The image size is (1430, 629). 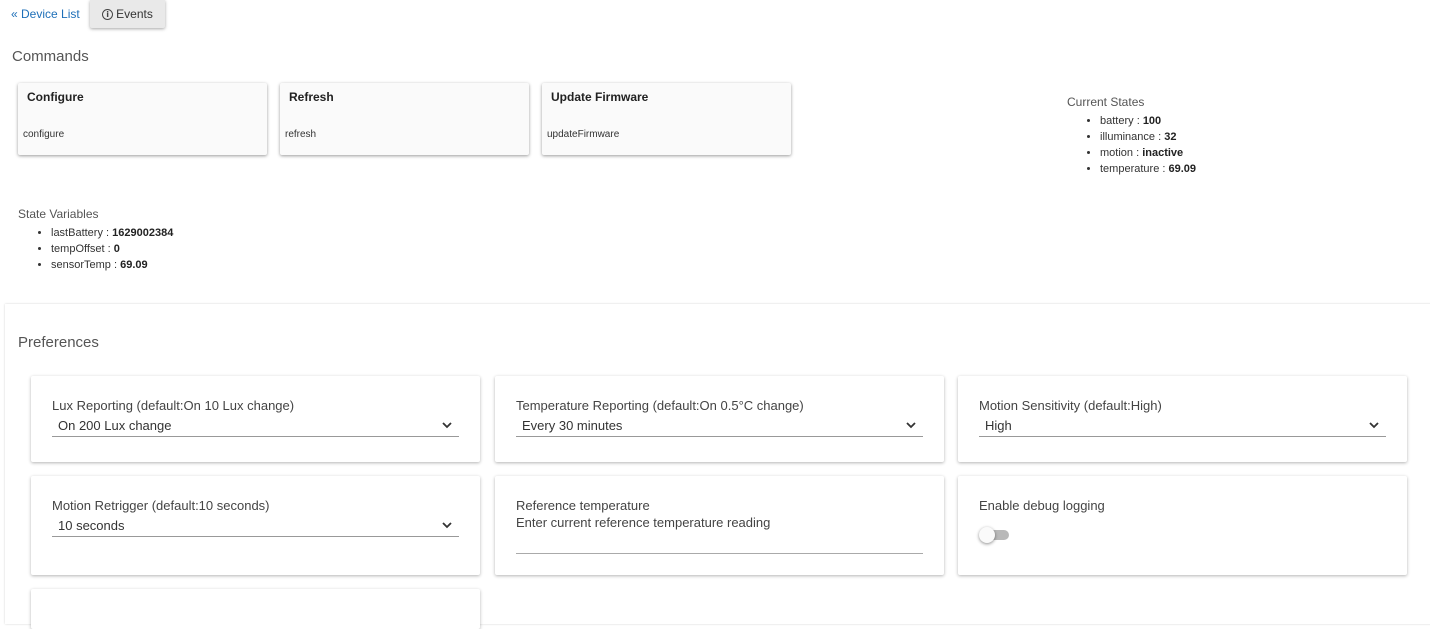 What do you see at coordinates (719, 426) in the screenshot?
I see `temperature-reporting-select: Every 30 minutes` at bounding box center [719, 426].